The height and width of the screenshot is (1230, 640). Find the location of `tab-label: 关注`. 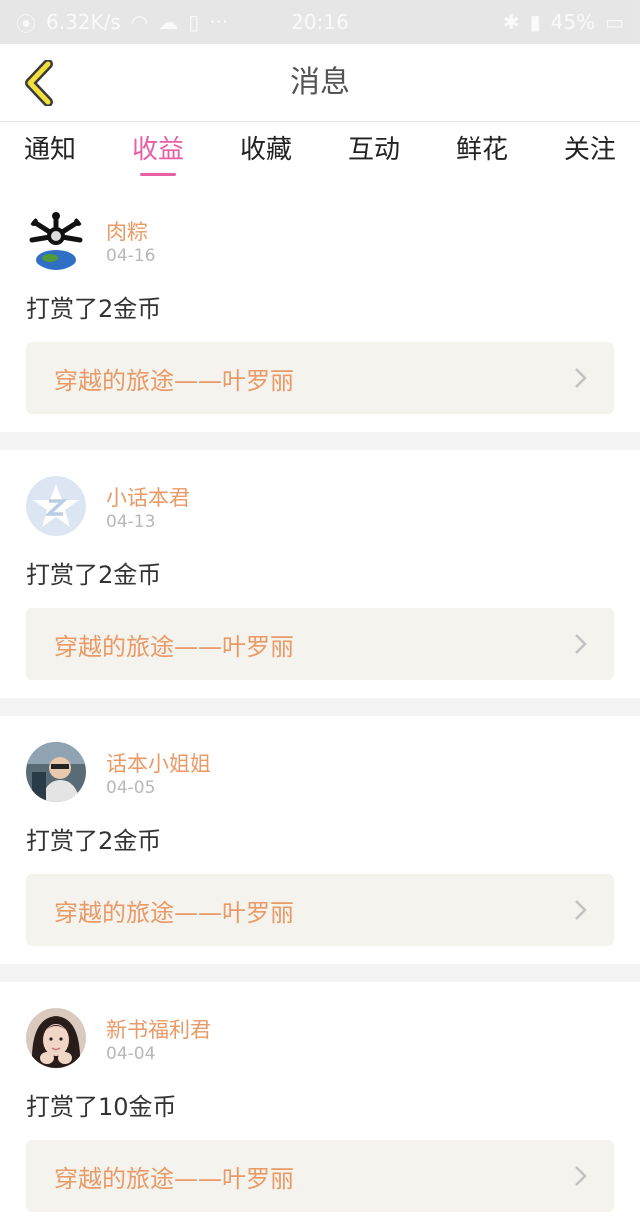

tab-label: 关注 is located at coordinates (589, 150).